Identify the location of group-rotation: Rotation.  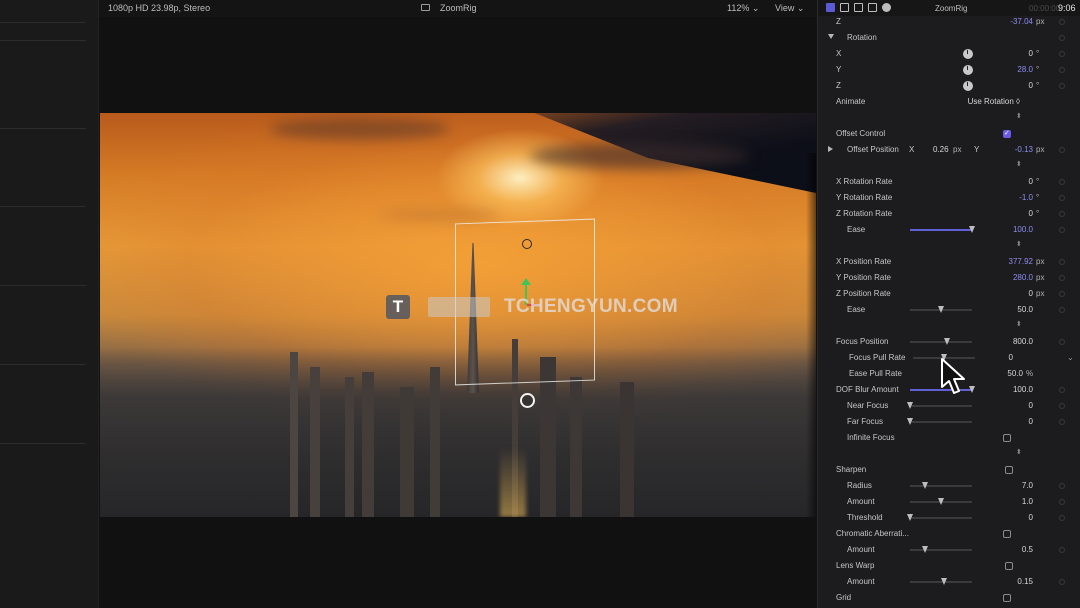
(949, 38).